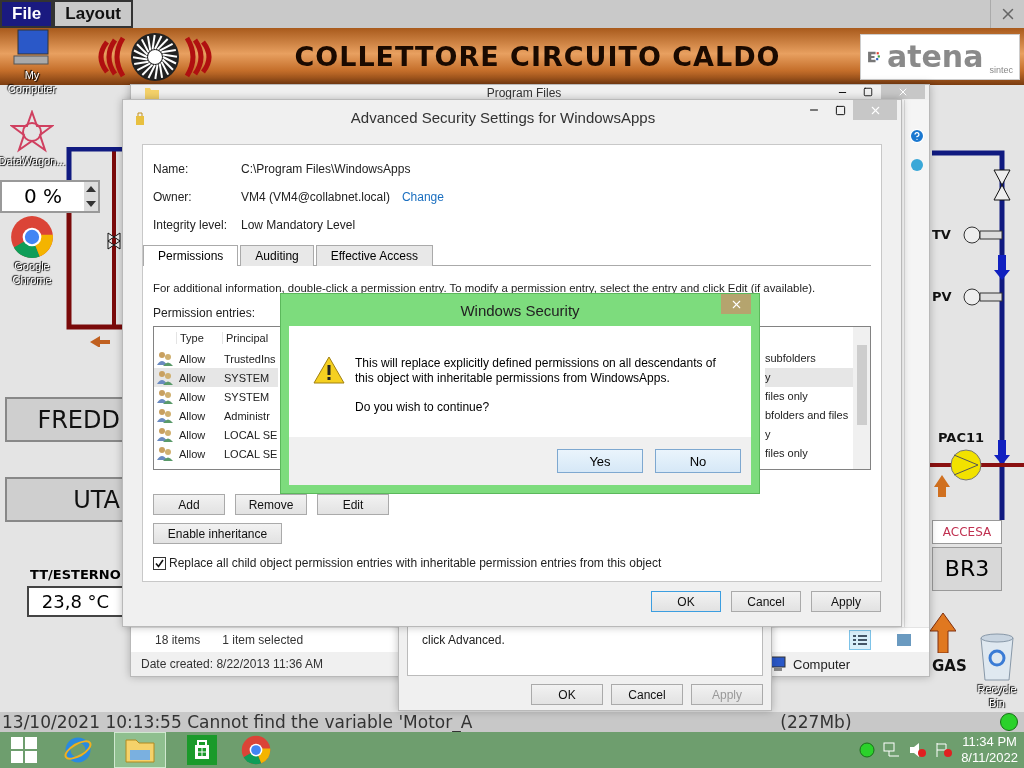 This screenshot has height=768, width=1024. I want to click on percent-spinner: 0 %, so click(50, 196).